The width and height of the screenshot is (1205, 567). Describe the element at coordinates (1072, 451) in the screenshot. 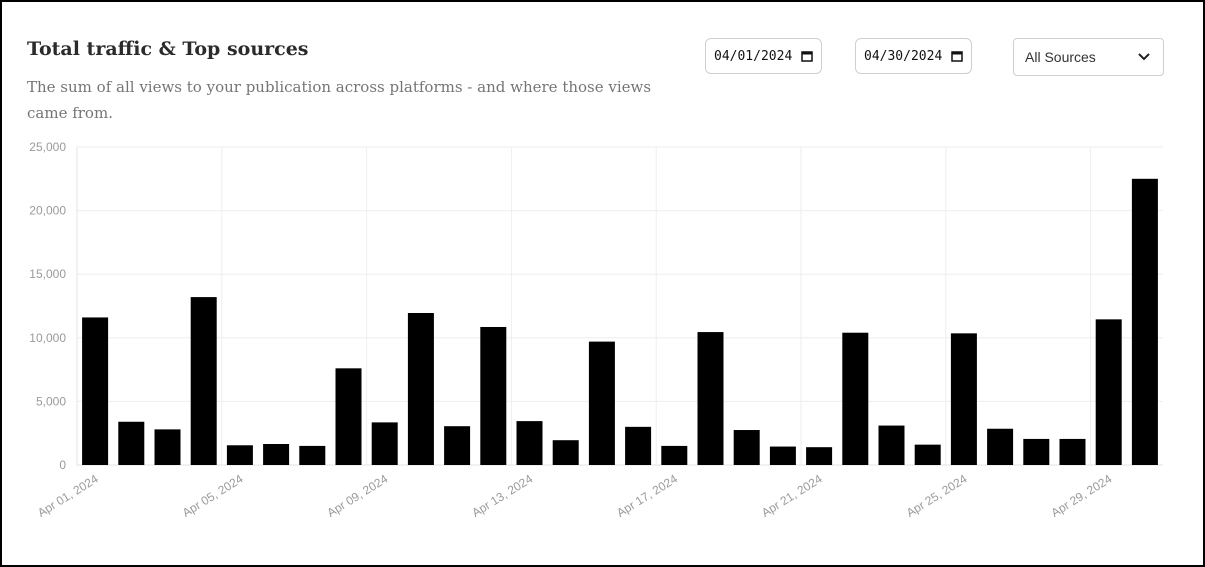

I see `bar-apr-28-2024` at that location.